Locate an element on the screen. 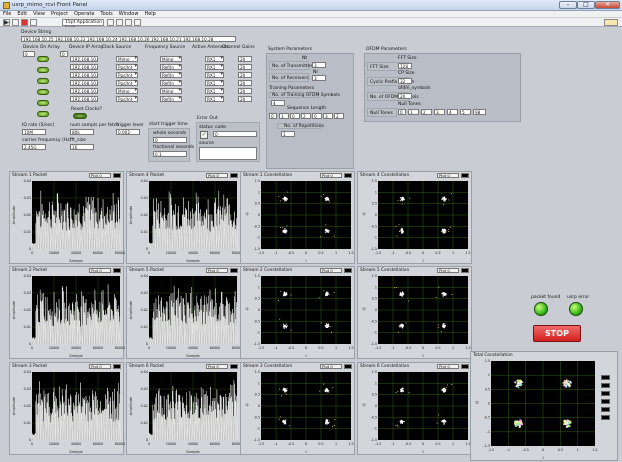  device-ip-field: 192.168.10.25 is located at coordinates (84, 59).